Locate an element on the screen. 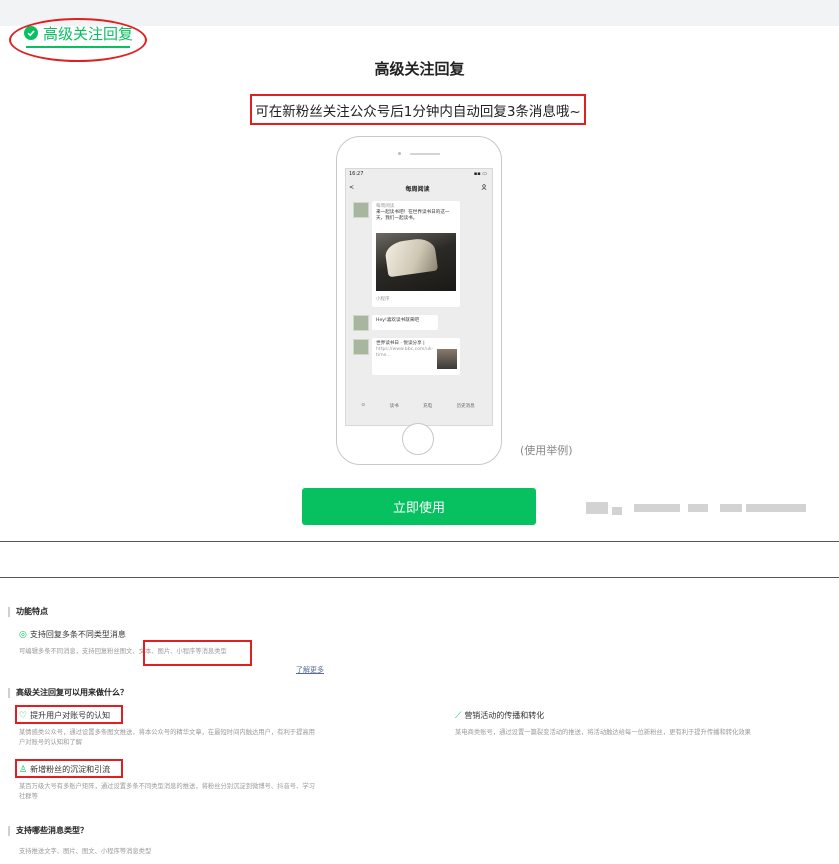 This screenshot has height=864, width=839. speaker-icon is located at coordinates (425, 154).